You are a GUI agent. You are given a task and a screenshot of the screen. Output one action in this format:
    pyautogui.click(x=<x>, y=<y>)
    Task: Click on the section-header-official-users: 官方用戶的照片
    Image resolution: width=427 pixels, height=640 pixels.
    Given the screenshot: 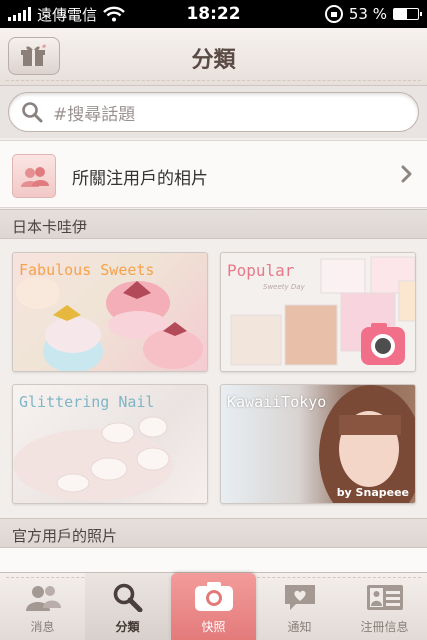 What is the action you would take?
    pyautogui.click(x=213, y=533)
    